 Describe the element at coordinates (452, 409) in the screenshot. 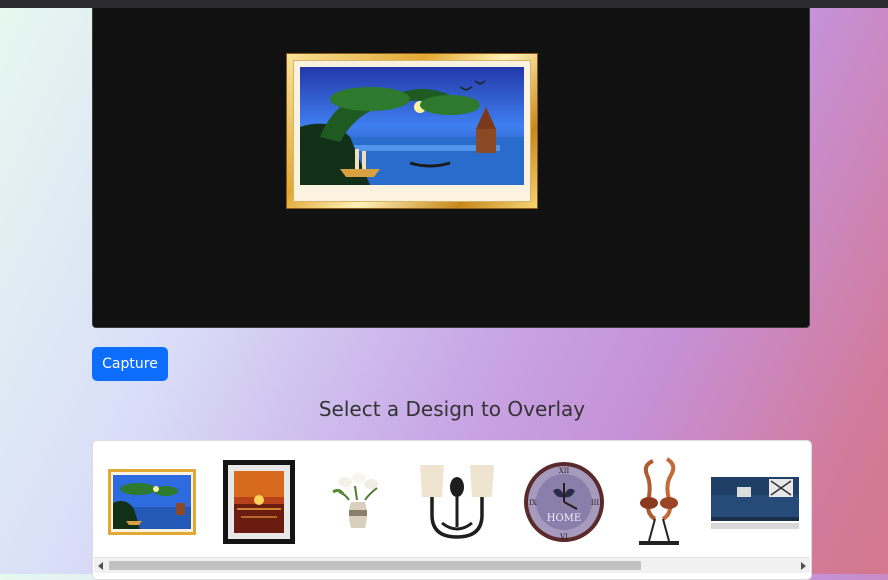

I see `design-gallery-title: Select a Design to Overlay` at that location.